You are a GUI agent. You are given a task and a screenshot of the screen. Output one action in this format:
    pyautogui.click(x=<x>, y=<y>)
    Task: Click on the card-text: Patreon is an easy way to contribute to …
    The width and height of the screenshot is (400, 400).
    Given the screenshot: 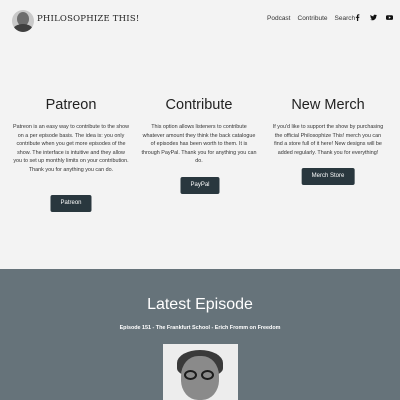 What is the action you would take?
    pyautogui.click(x=71, y=148)
    